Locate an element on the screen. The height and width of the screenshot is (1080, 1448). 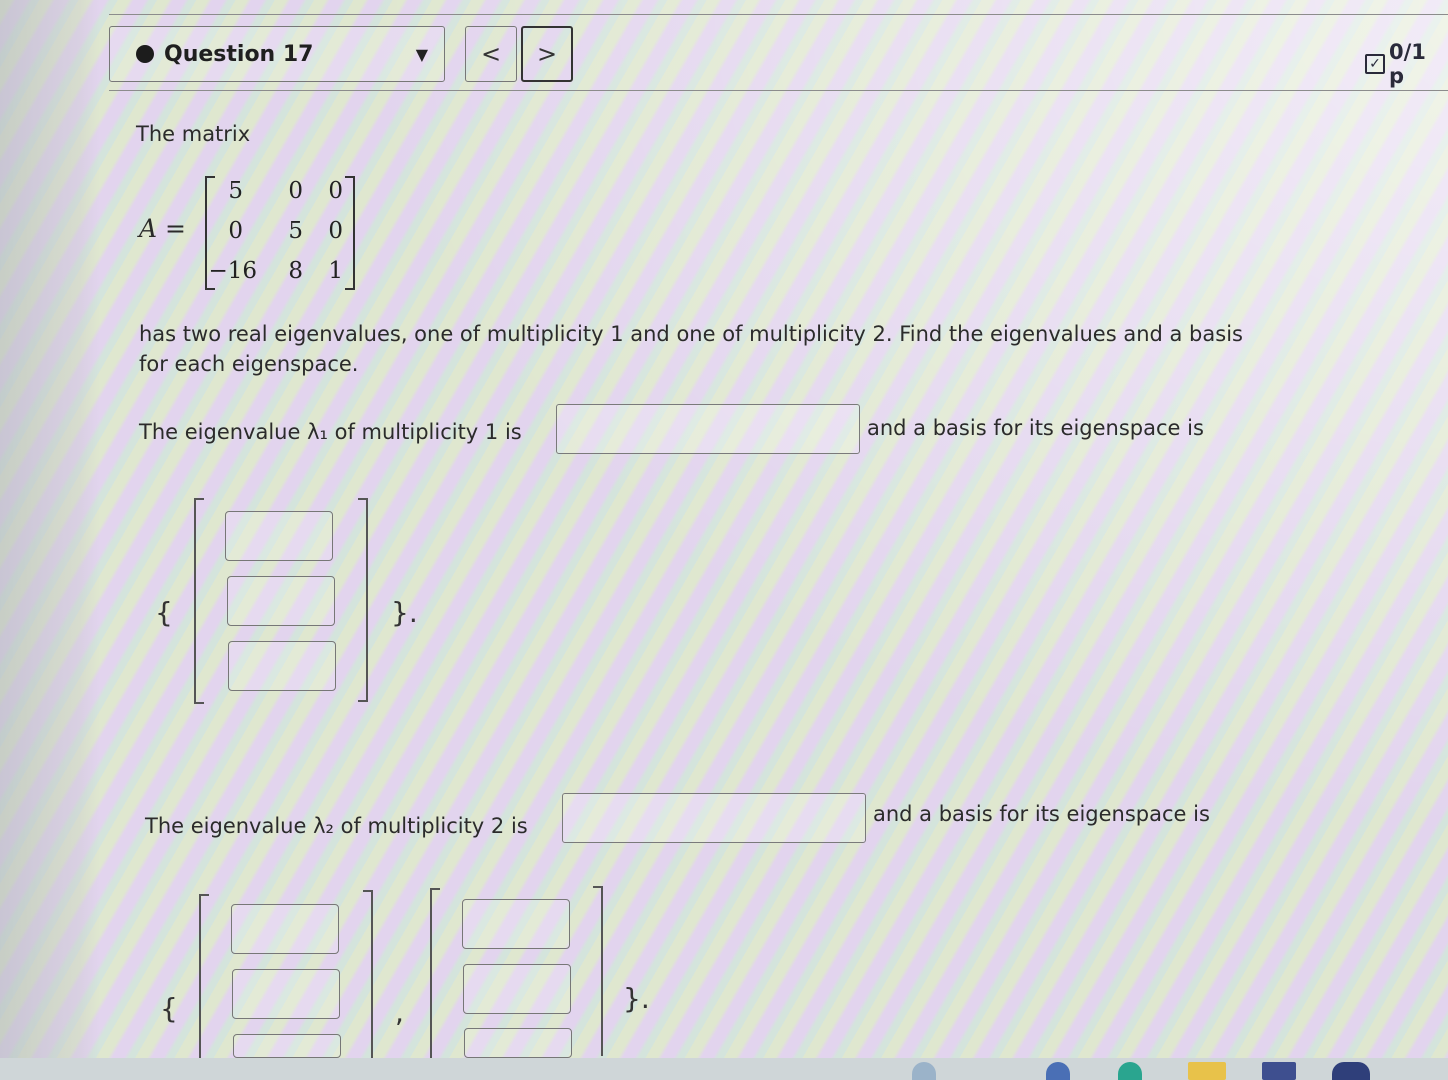
basis2-v2-entry2-input is located at coordinates (517, 989).